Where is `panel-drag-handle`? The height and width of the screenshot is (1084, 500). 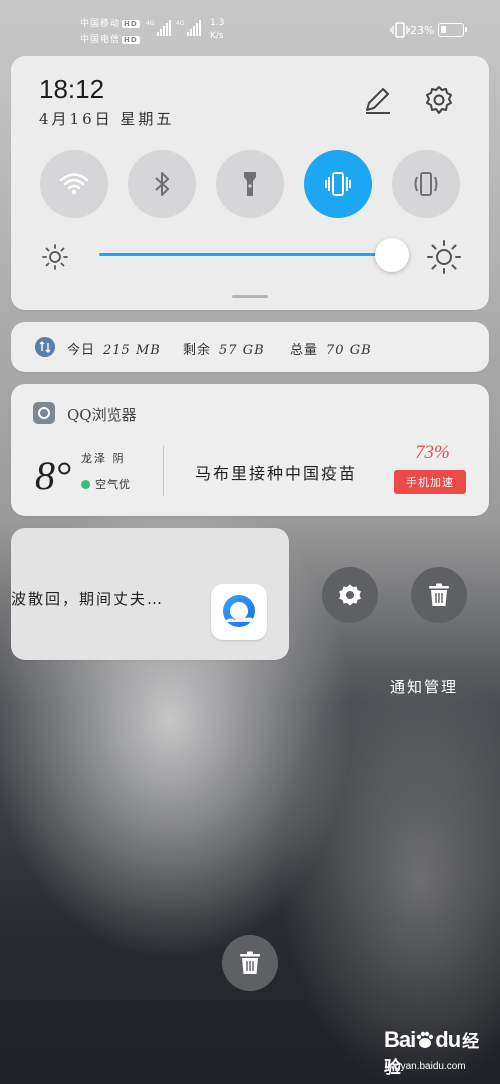 panel-drag-handle is located at coordinates (250, 296).